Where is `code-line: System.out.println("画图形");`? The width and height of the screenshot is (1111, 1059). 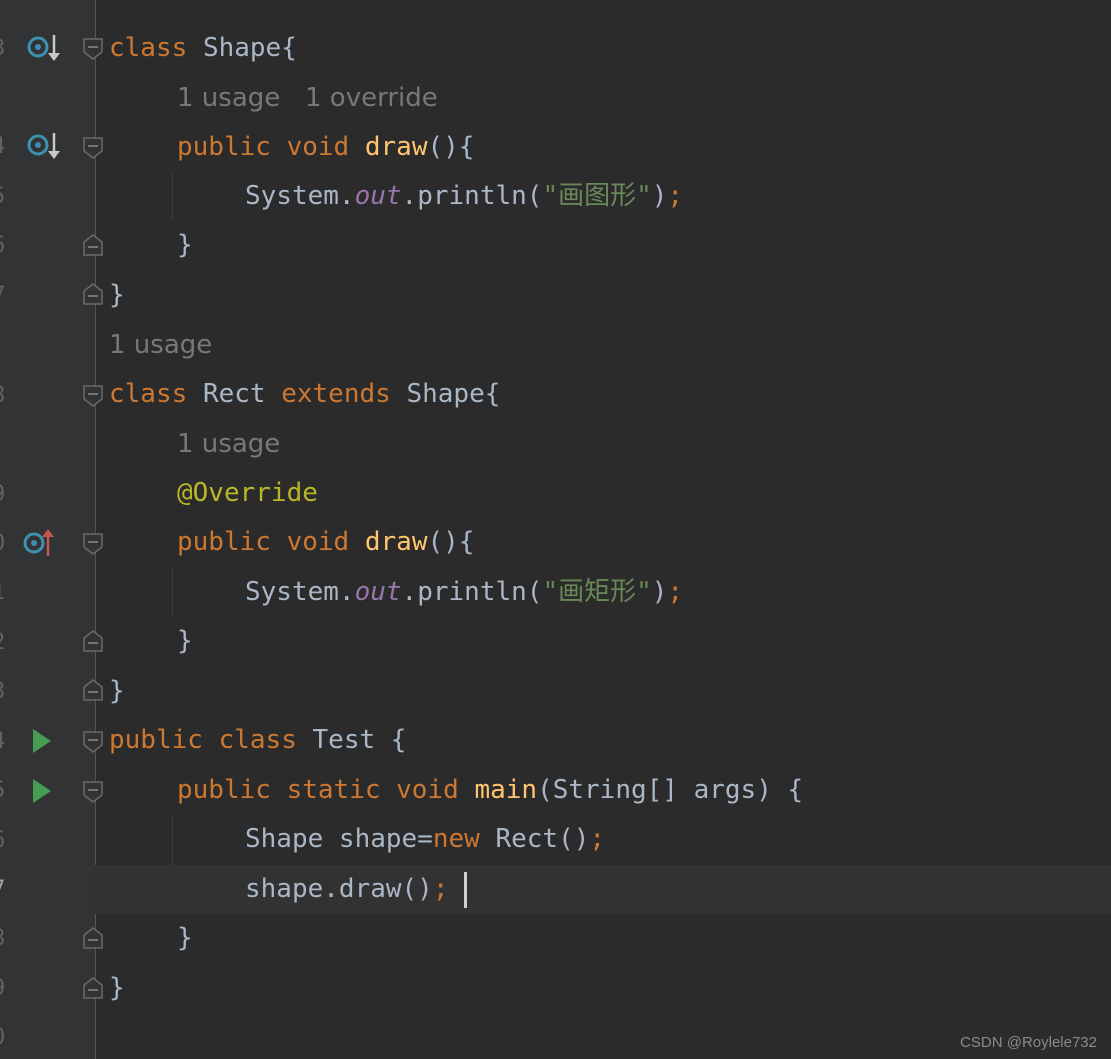 code-line: System.out.println("画图形"); is located at coordinates (555, 196).